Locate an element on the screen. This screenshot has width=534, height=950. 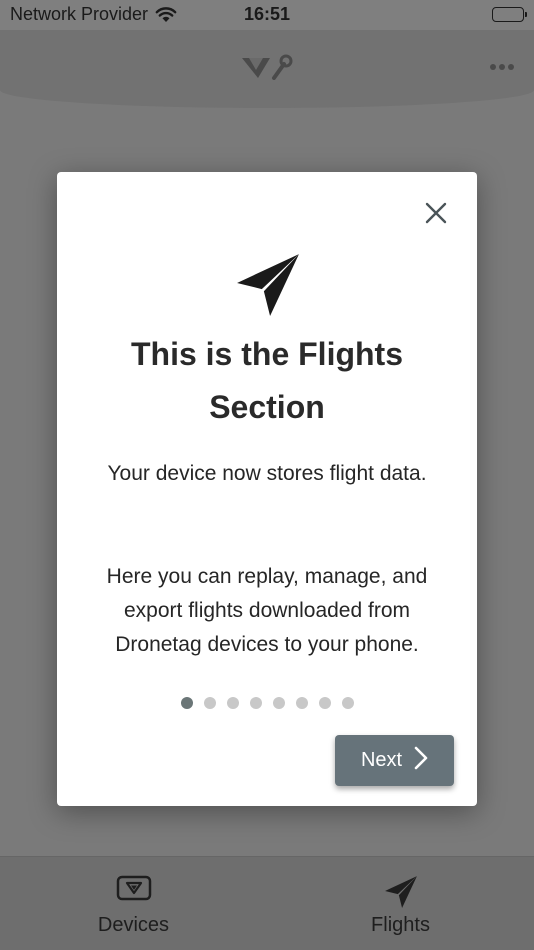
close-icon is located at coordinates (436, 213).